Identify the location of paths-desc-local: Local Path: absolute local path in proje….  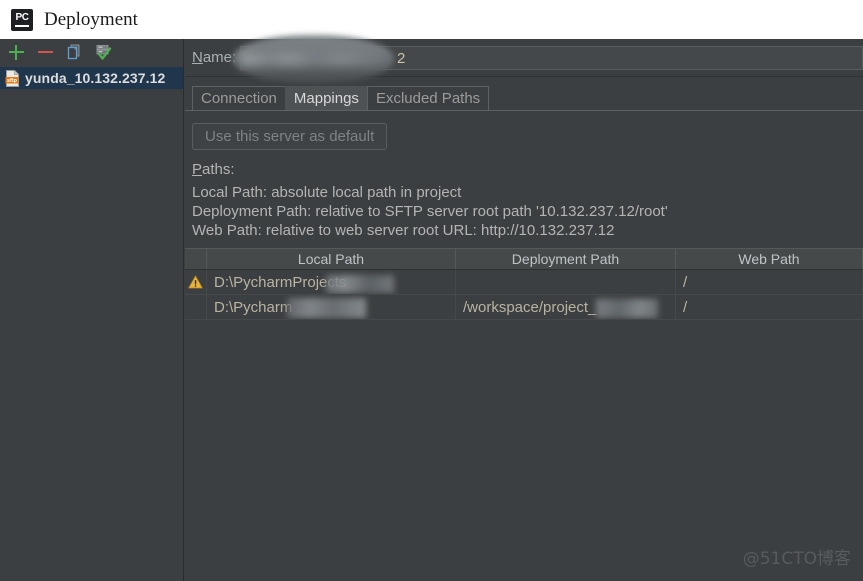
(327, 192).